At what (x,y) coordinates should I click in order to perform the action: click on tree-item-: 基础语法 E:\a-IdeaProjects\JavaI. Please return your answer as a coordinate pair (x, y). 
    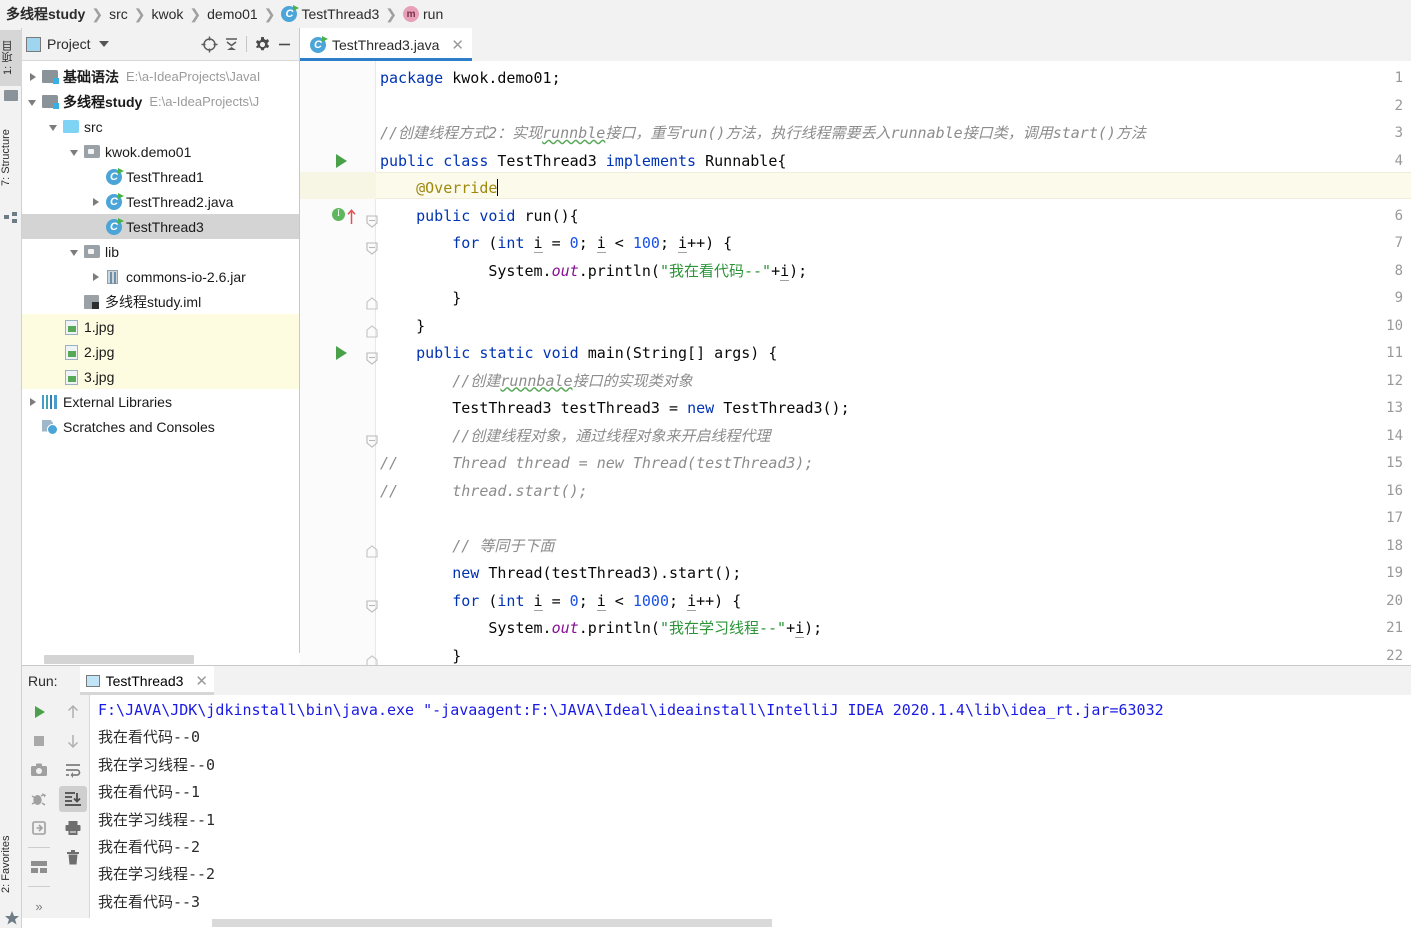
    Looking at the image, I should click on (160, 76).